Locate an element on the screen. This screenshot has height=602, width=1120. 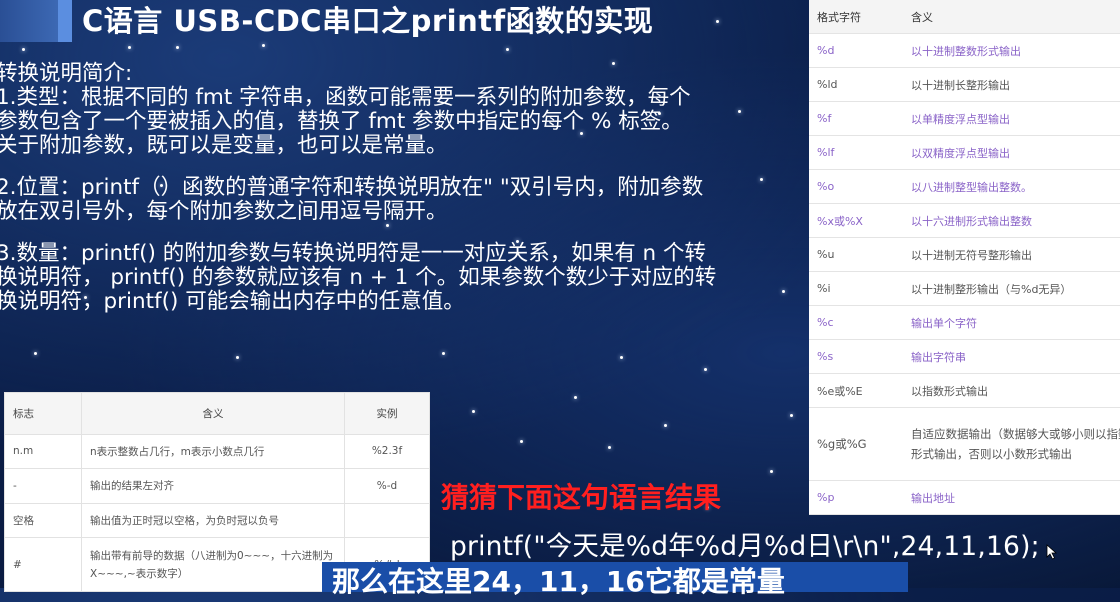
format-desc: 自适应数据输出（数据够大或够小则以指数形式输出，否则以小数形式输出 is located at coordinates (1011, 444).